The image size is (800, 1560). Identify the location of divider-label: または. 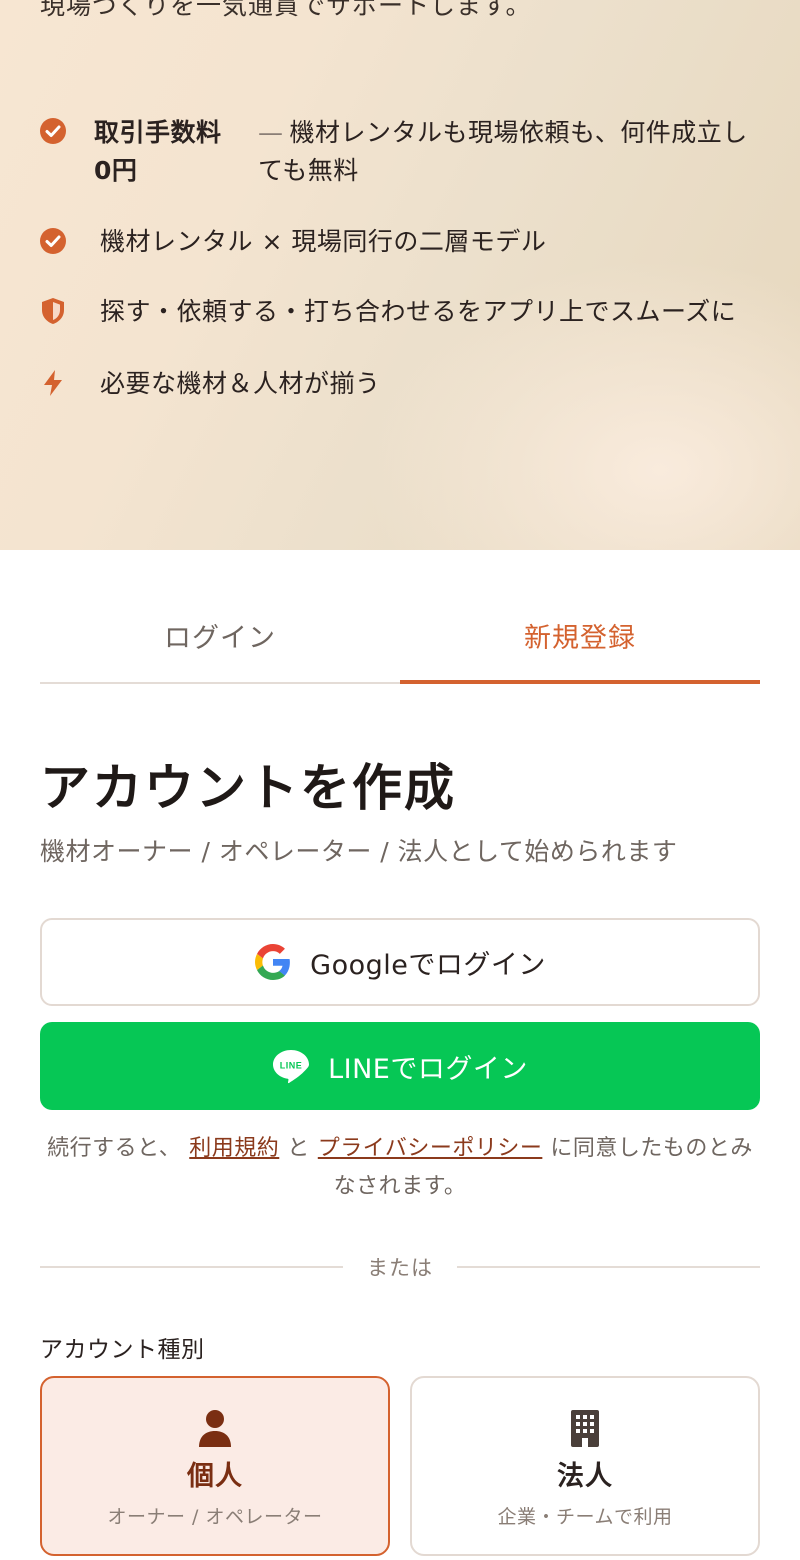
(400, 1268).